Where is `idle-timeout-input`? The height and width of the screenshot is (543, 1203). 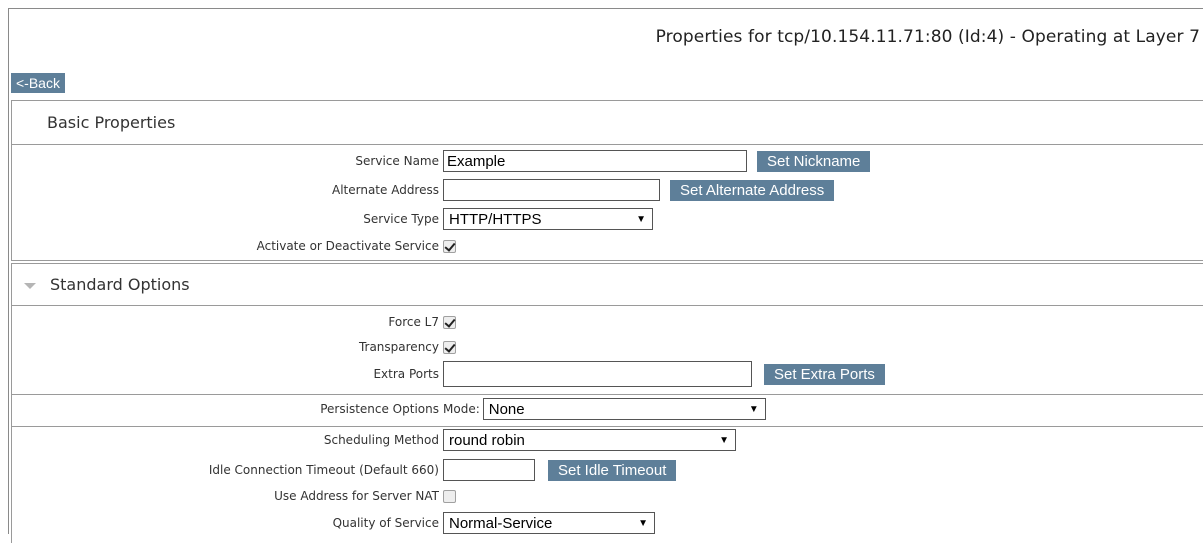 idle-timeout-input is located at coordinates (489, 470).